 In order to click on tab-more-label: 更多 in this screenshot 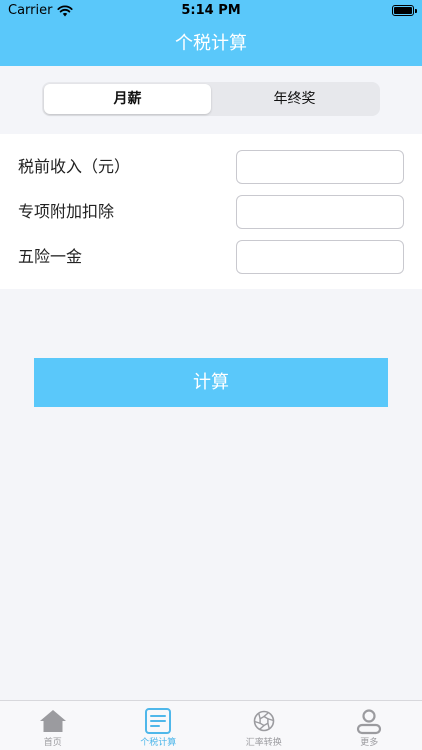, I will do `click(369, 743)`.